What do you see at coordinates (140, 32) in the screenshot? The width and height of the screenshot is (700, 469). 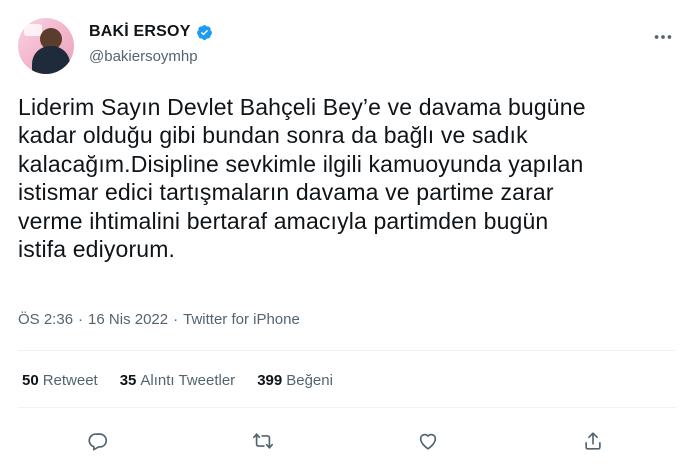 I see `display-name: BAKİ ERSOY` at bounding box center [140, 32].